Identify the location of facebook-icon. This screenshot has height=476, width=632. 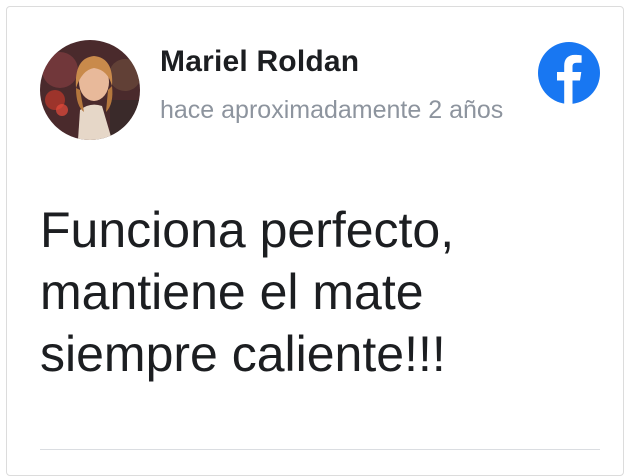
(569, 73).